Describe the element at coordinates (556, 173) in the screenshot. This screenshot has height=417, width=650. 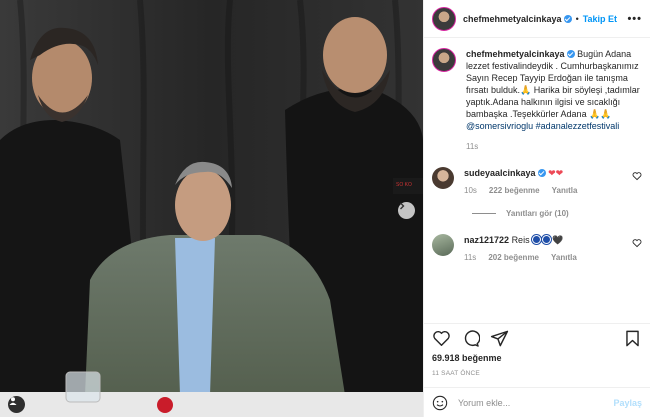
I see `comment-text: ❤❤` at that location.